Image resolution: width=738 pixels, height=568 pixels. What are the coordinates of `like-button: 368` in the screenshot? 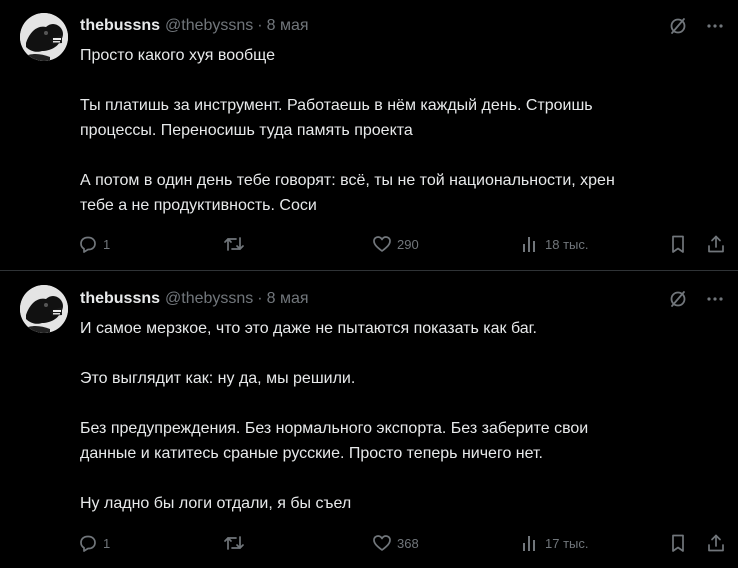 It's located at (395, 543).